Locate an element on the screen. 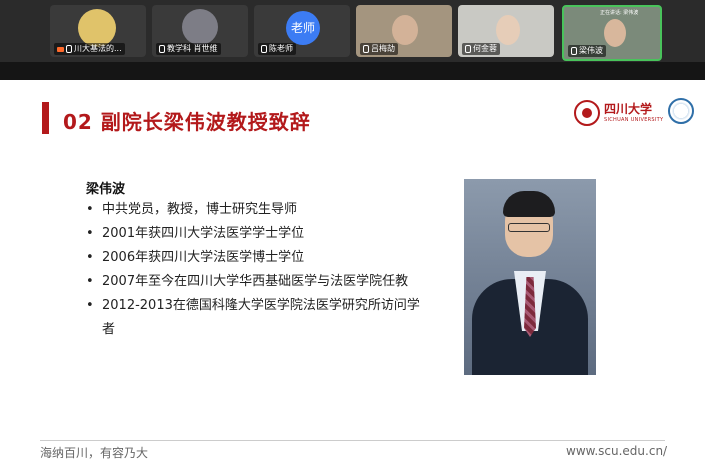  avatar: 老师 is located at coordinates (303, 28).